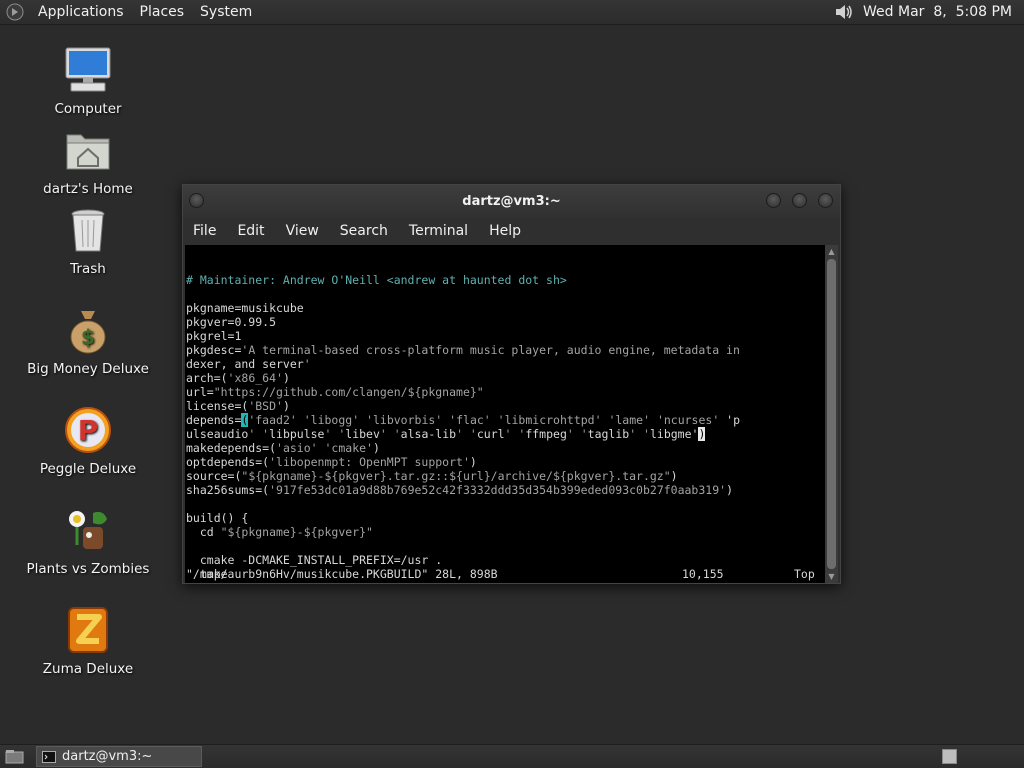  I want to click on desktop-icon-pvz: Plants vs Zombies, so click(88, 541).